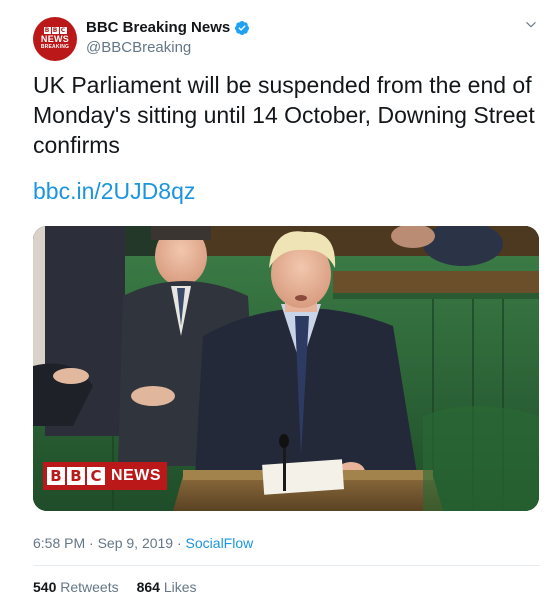  I want to click on retweets-stat: 540 Retweets, so click(76, 587).